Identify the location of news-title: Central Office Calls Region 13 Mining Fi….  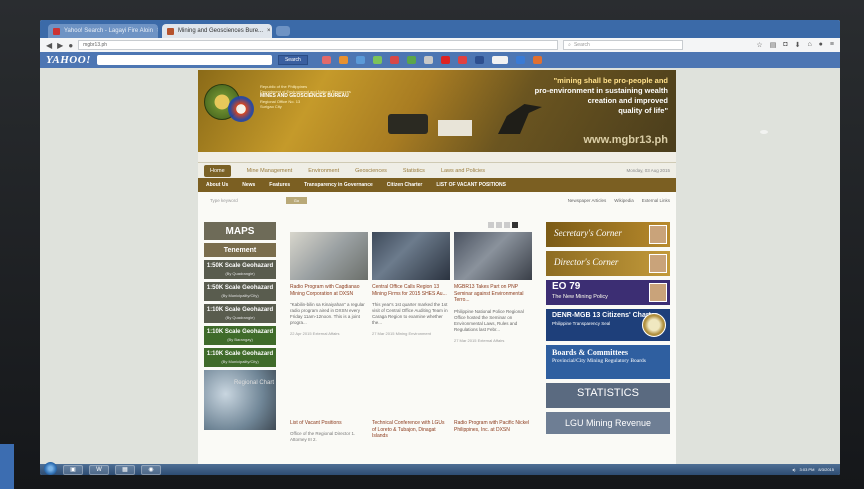
(411, 290).